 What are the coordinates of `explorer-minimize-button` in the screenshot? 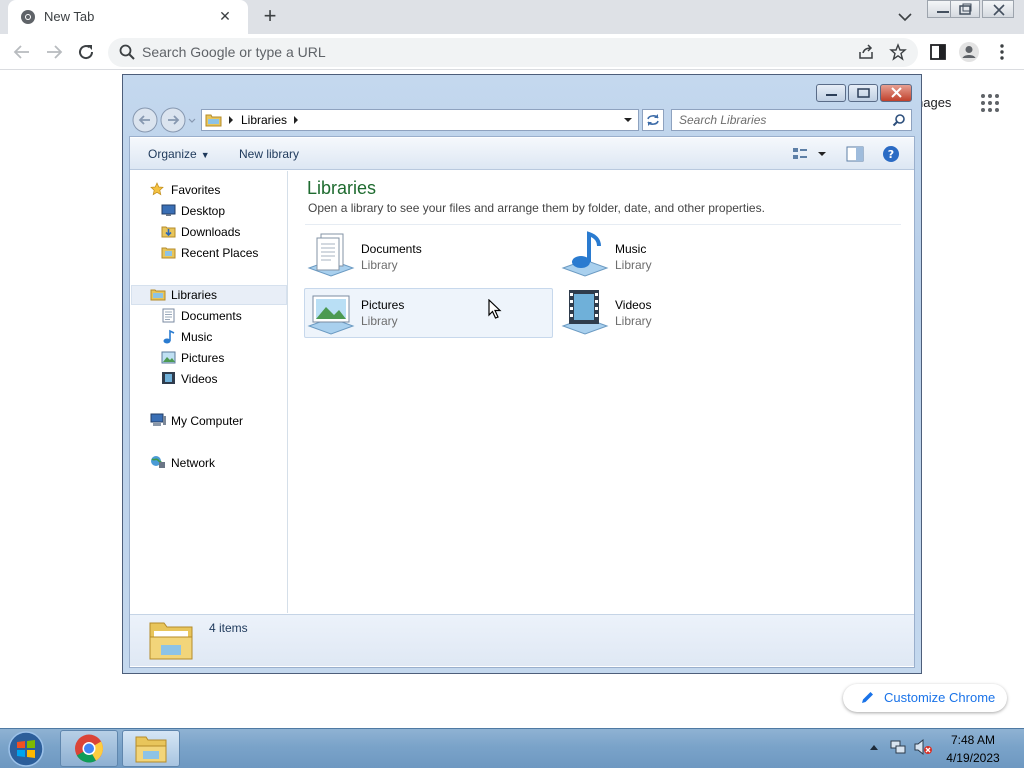 It's located at (831, 93).